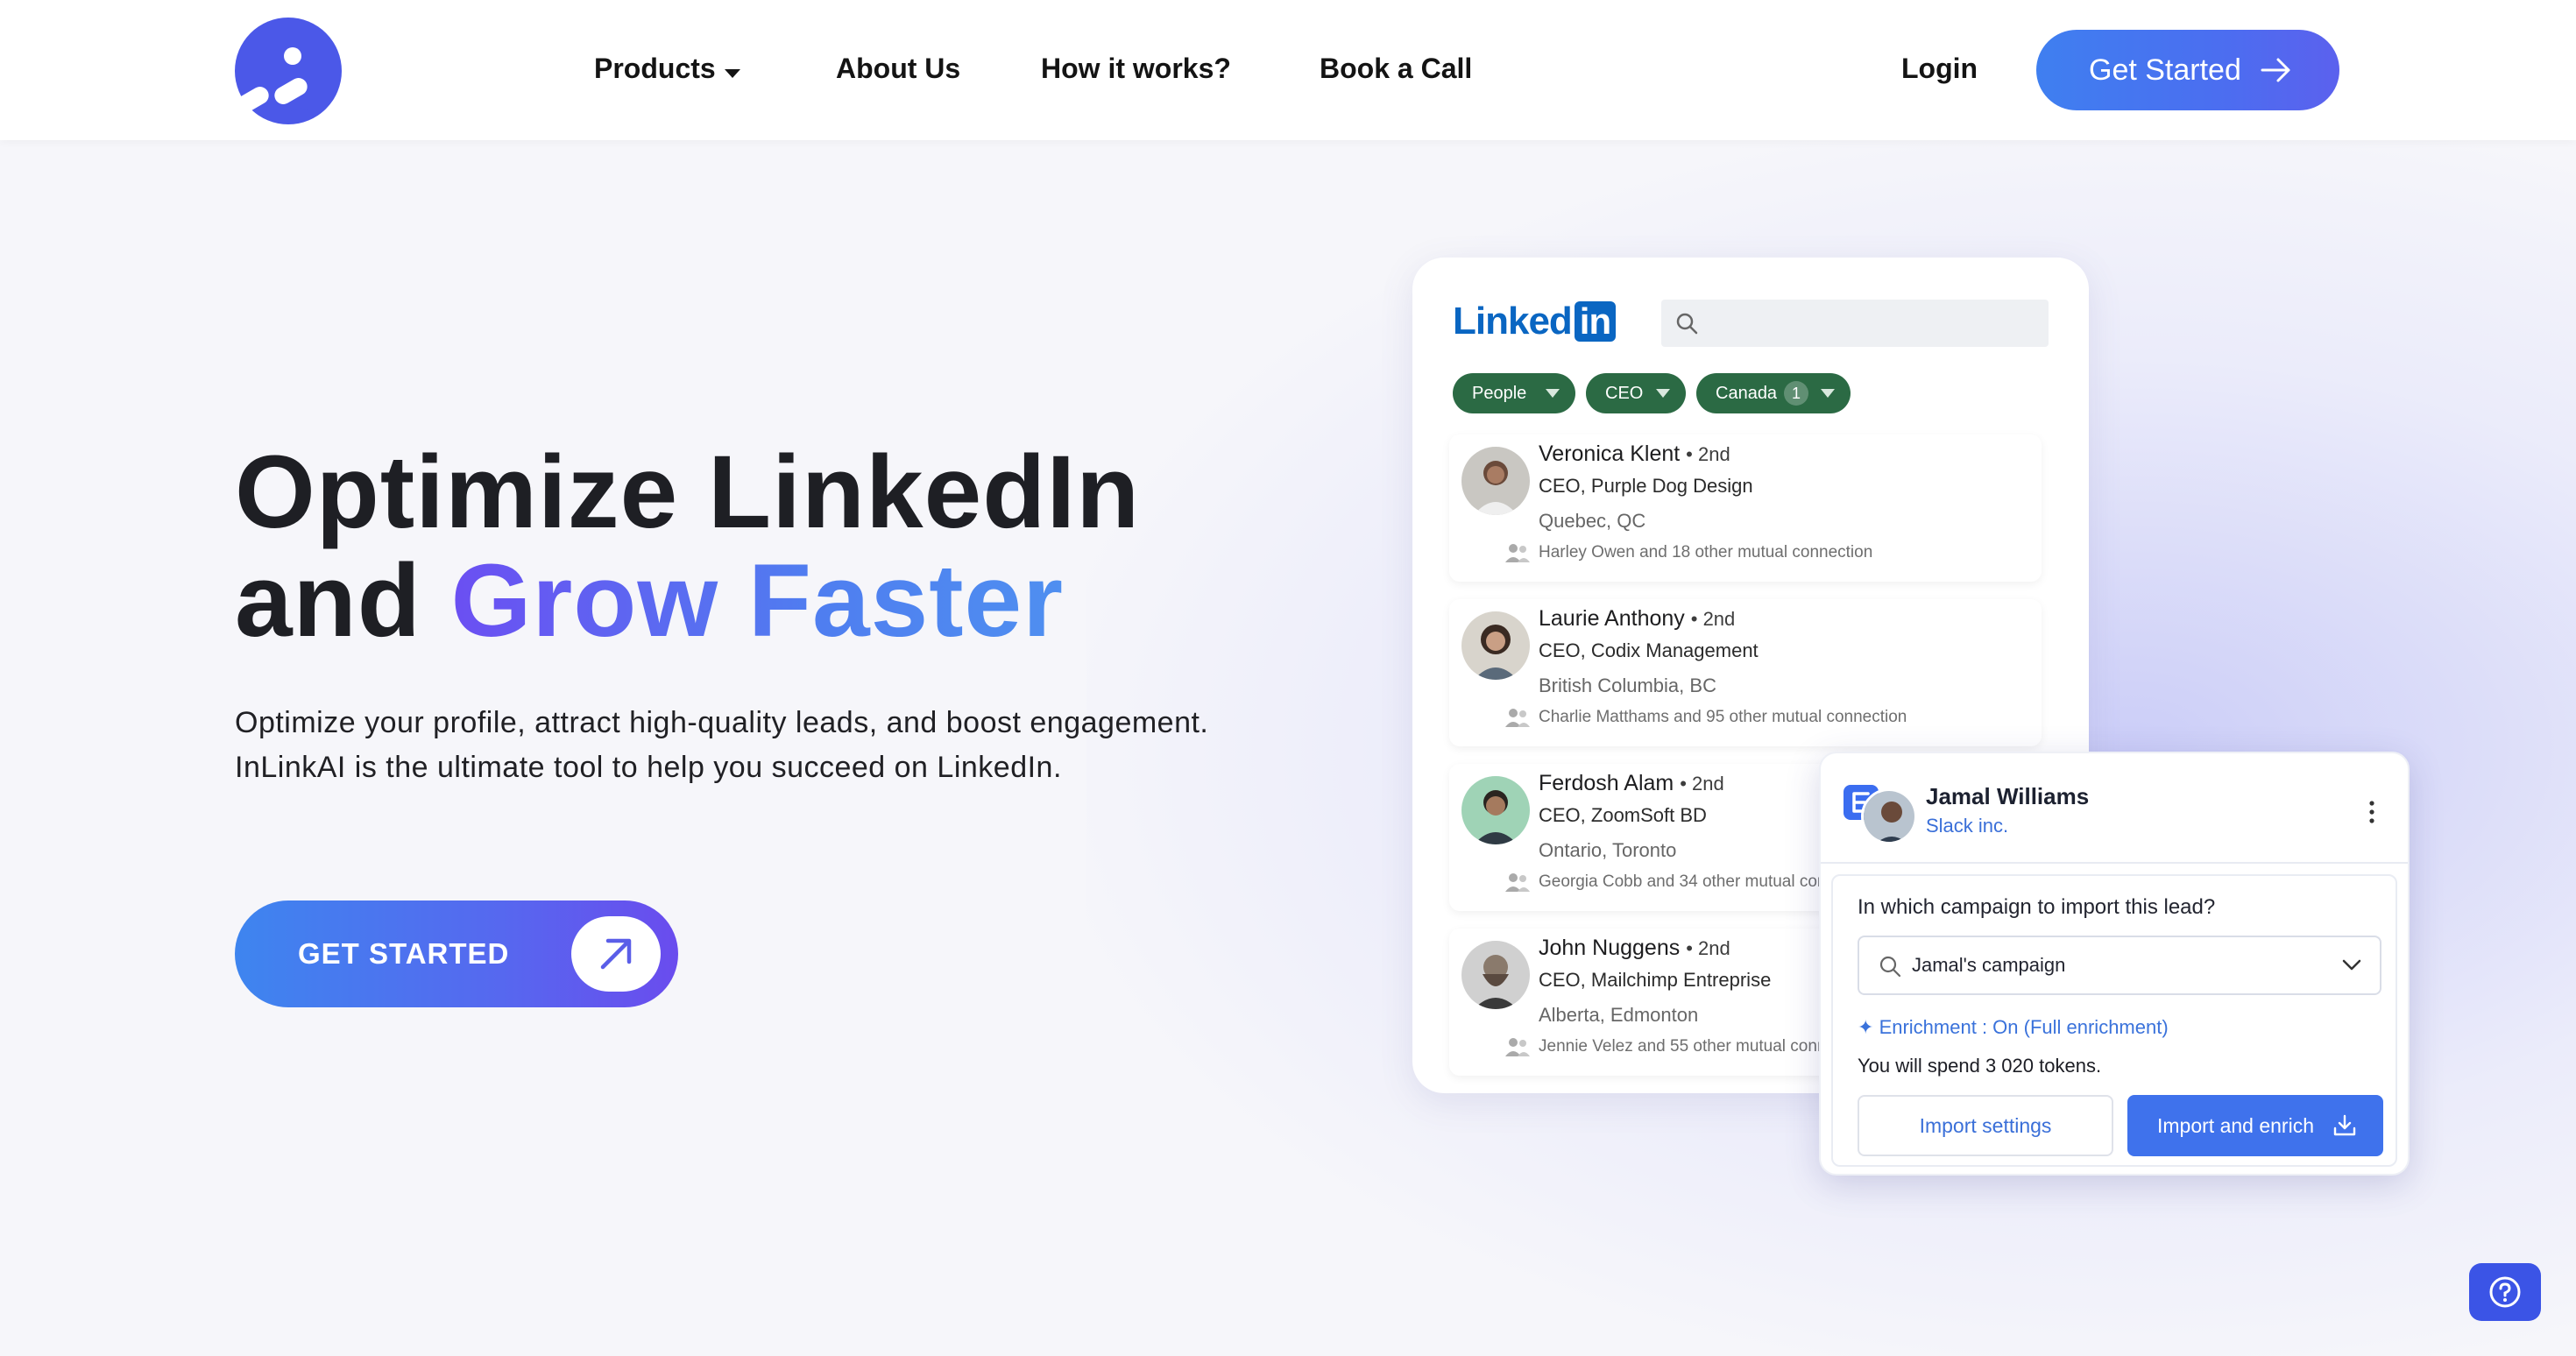 This screenshot has width=2576, height=1356. I want to click on lead-name: Jamal Williams, so click(2008, 796).